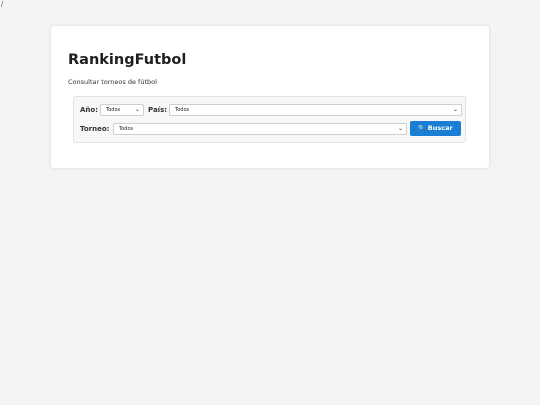 The image size is (540, 405). I want to click on corner-mark: /, so click(2, 4).